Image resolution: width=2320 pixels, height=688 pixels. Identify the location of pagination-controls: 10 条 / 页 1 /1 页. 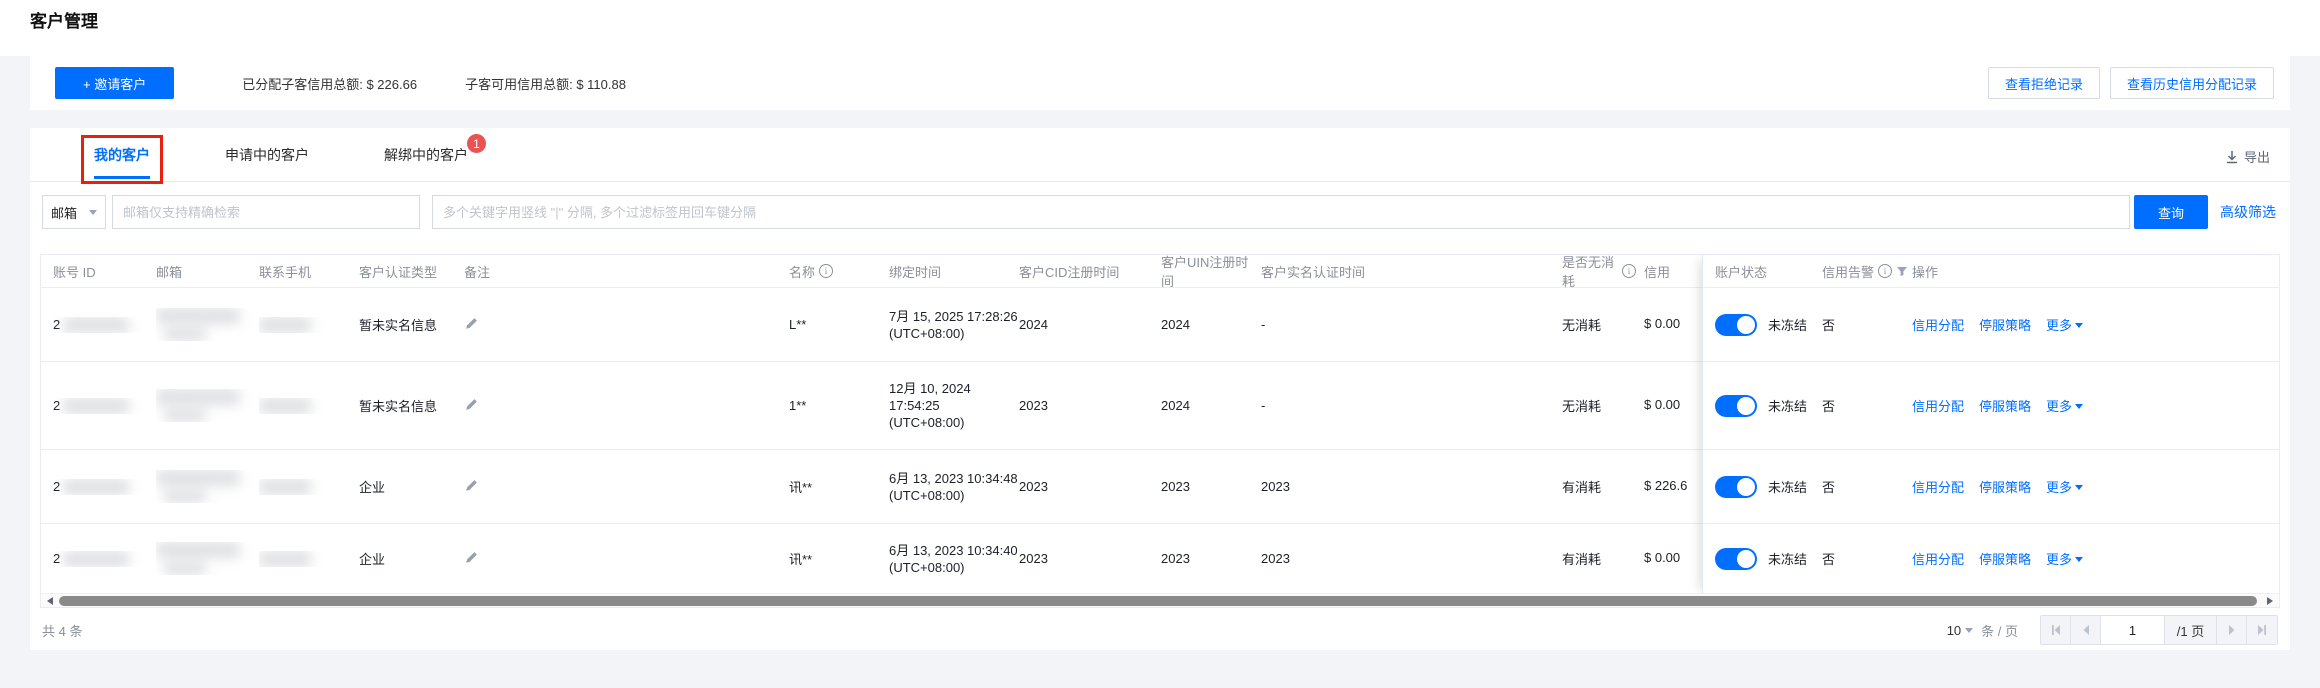
(2112, 630).